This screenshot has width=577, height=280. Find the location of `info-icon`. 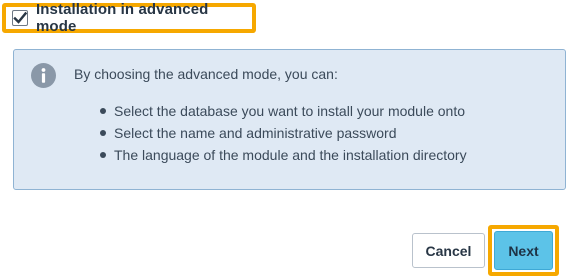

info-icon is located at coordinates (43, 75).